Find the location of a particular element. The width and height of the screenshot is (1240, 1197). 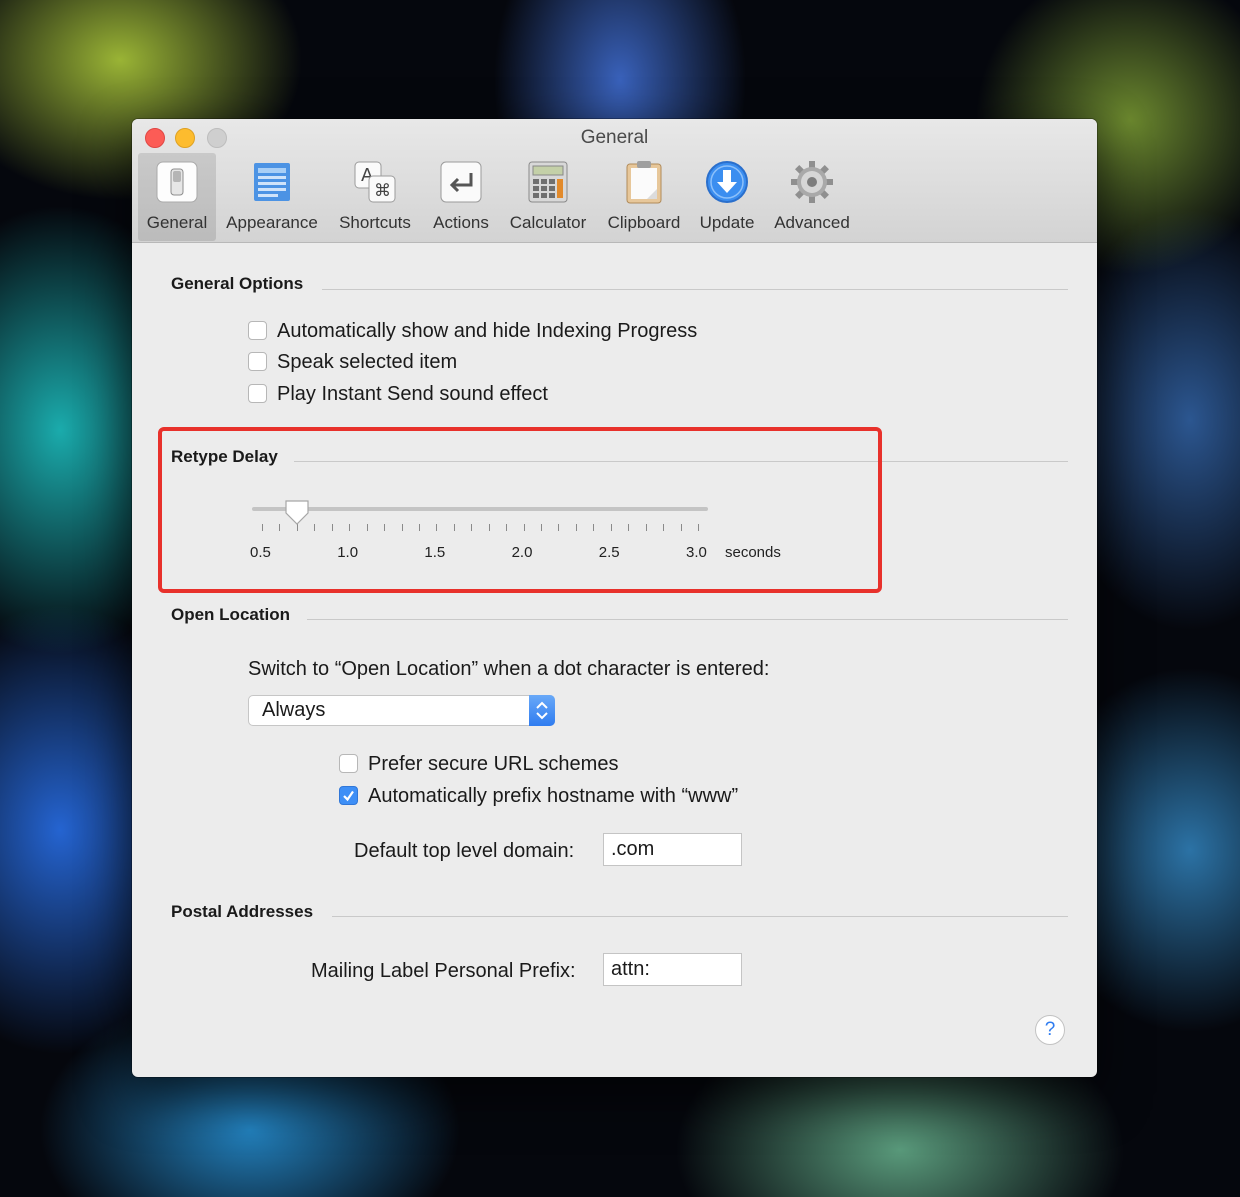

tab-calculator: Calculator is located at coordinates (548, 197).